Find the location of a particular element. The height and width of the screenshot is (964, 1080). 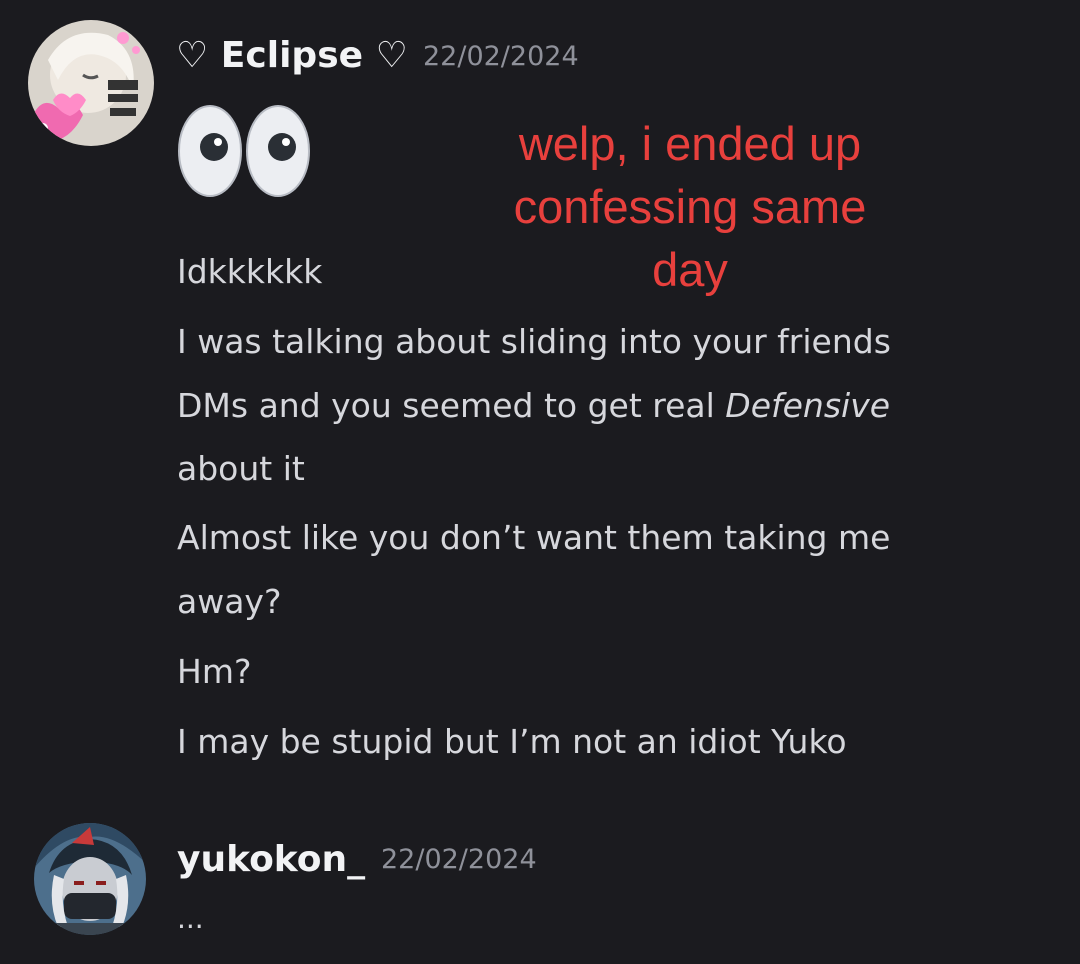

masked-character-avatar-image is located at coordinates (90, 879).